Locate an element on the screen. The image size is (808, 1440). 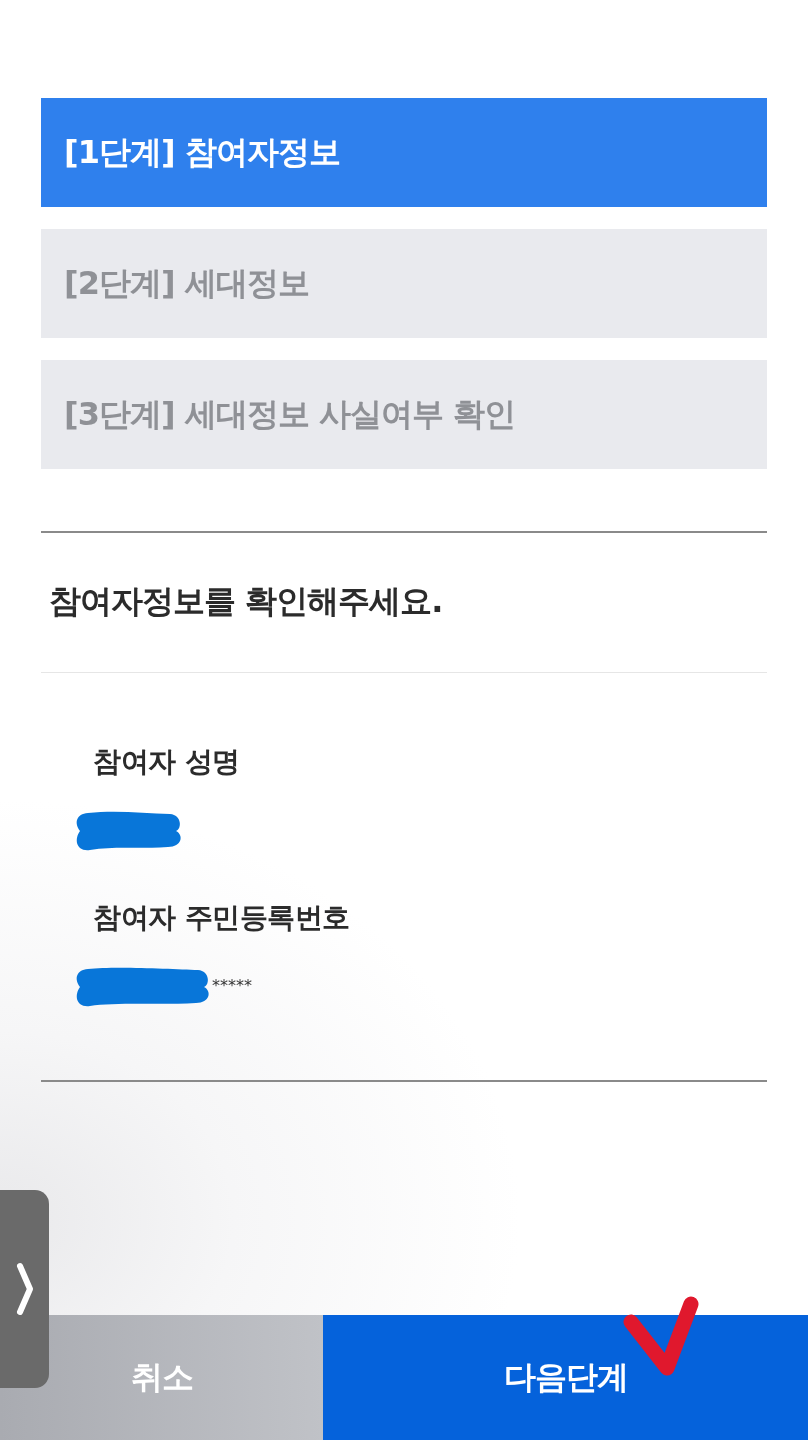
chevron-right-icon is located at coordinates (24, 1289).